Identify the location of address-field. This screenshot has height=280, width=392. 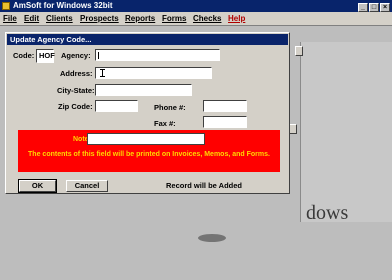
(153, 73).